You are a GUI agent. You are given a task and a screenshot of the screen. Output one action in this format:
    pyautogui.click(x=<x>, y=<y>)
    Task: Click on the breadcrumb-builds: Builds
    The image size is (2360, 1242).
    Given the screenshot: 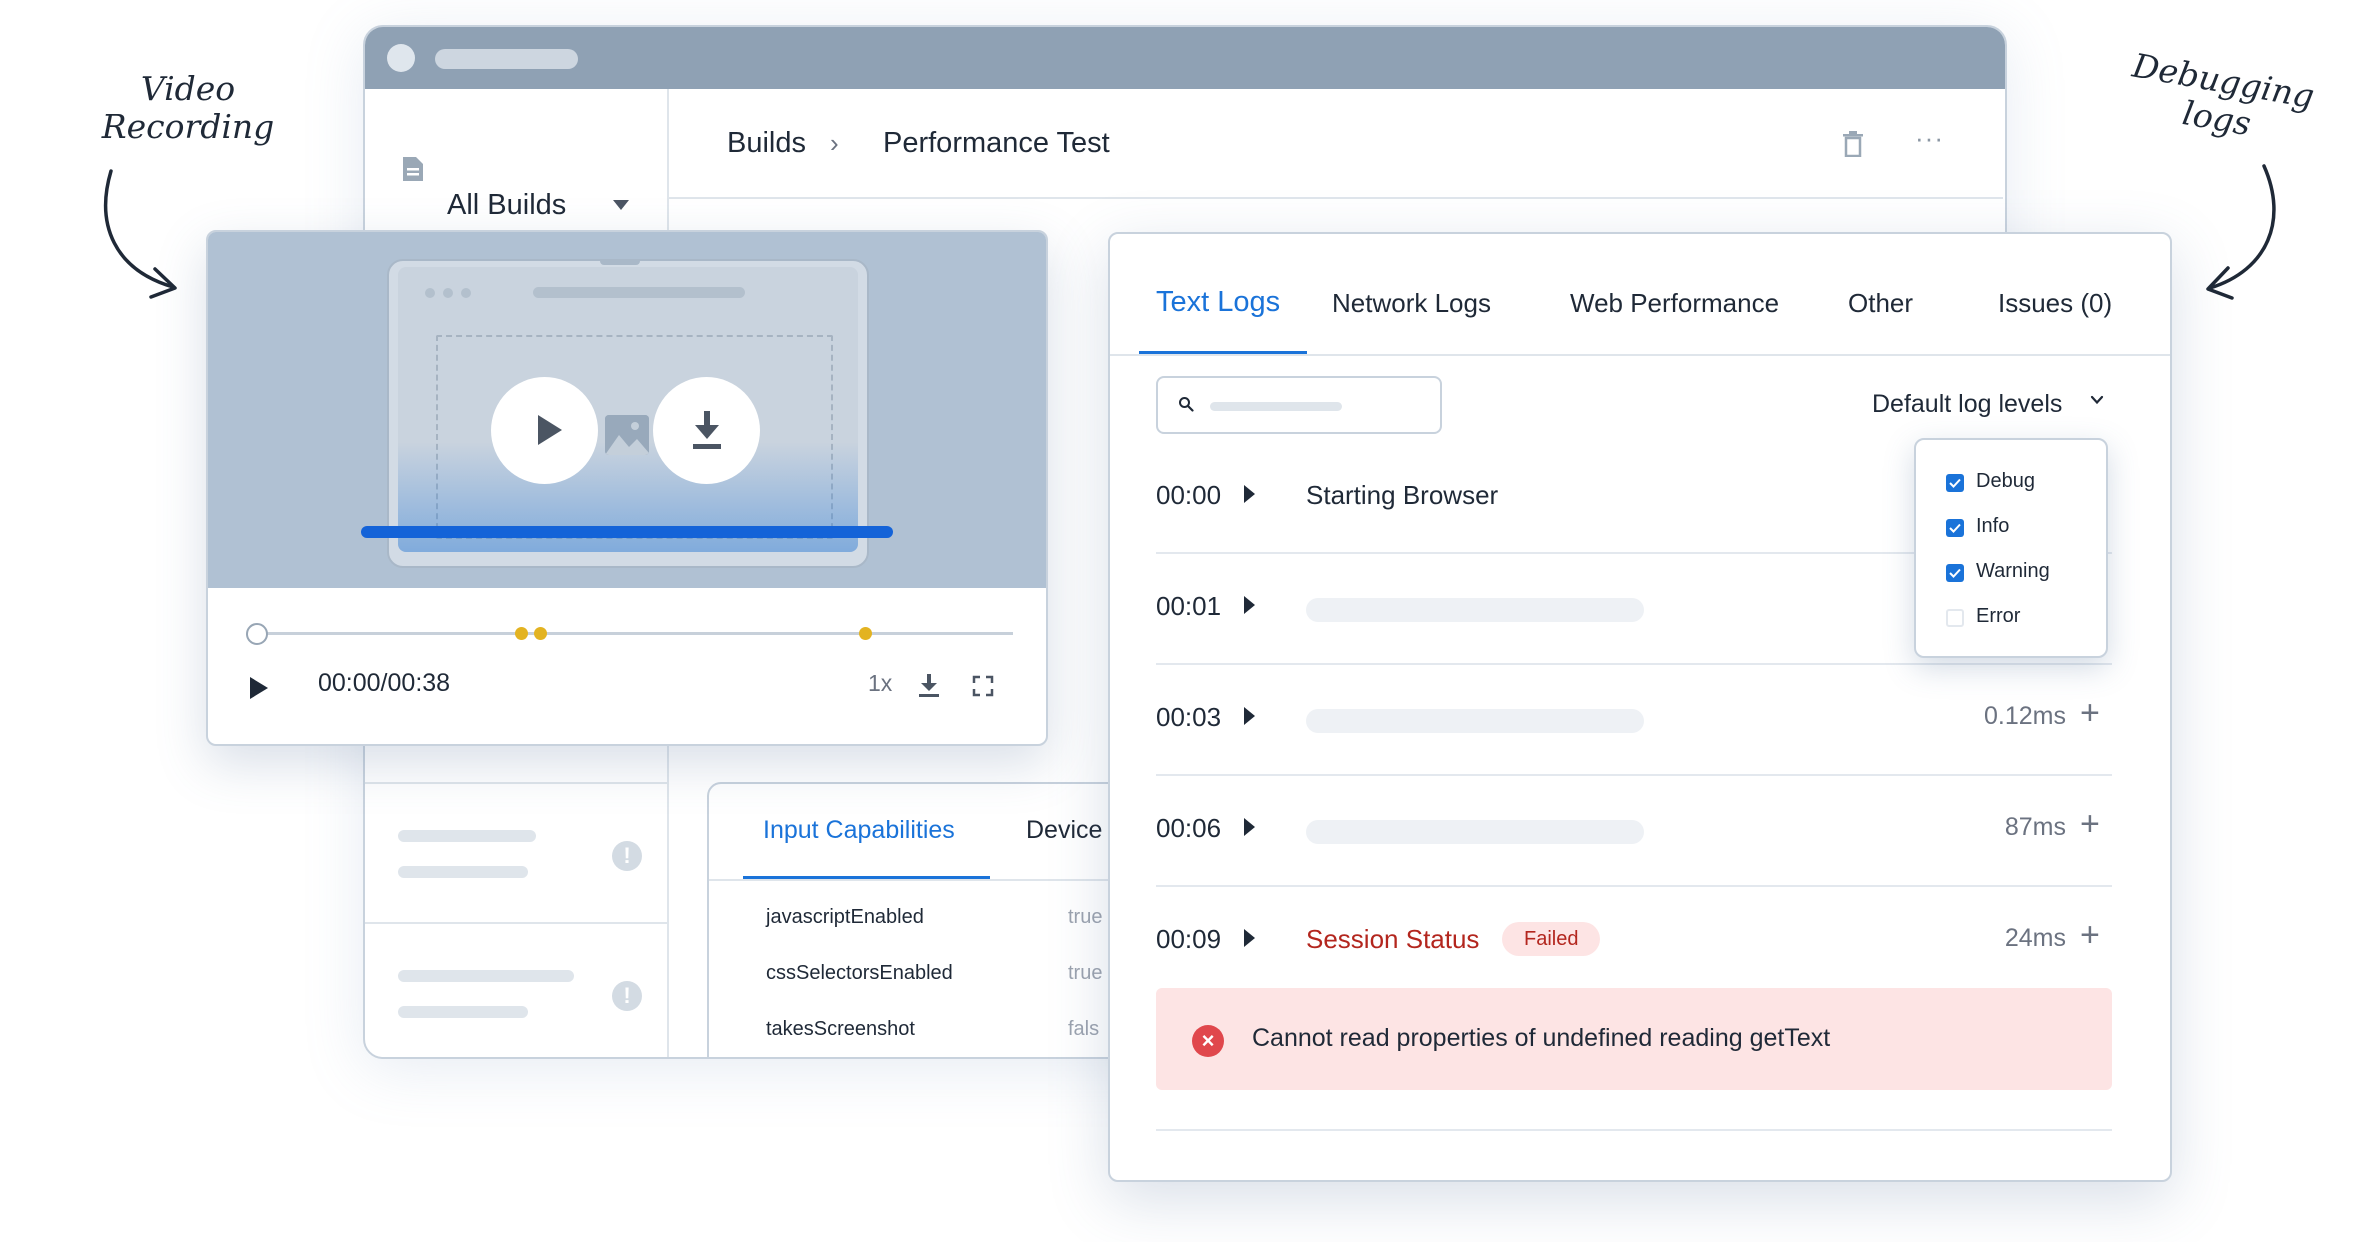 What is the action you would take?
    pyautogui.click(x=766, y=143)
    